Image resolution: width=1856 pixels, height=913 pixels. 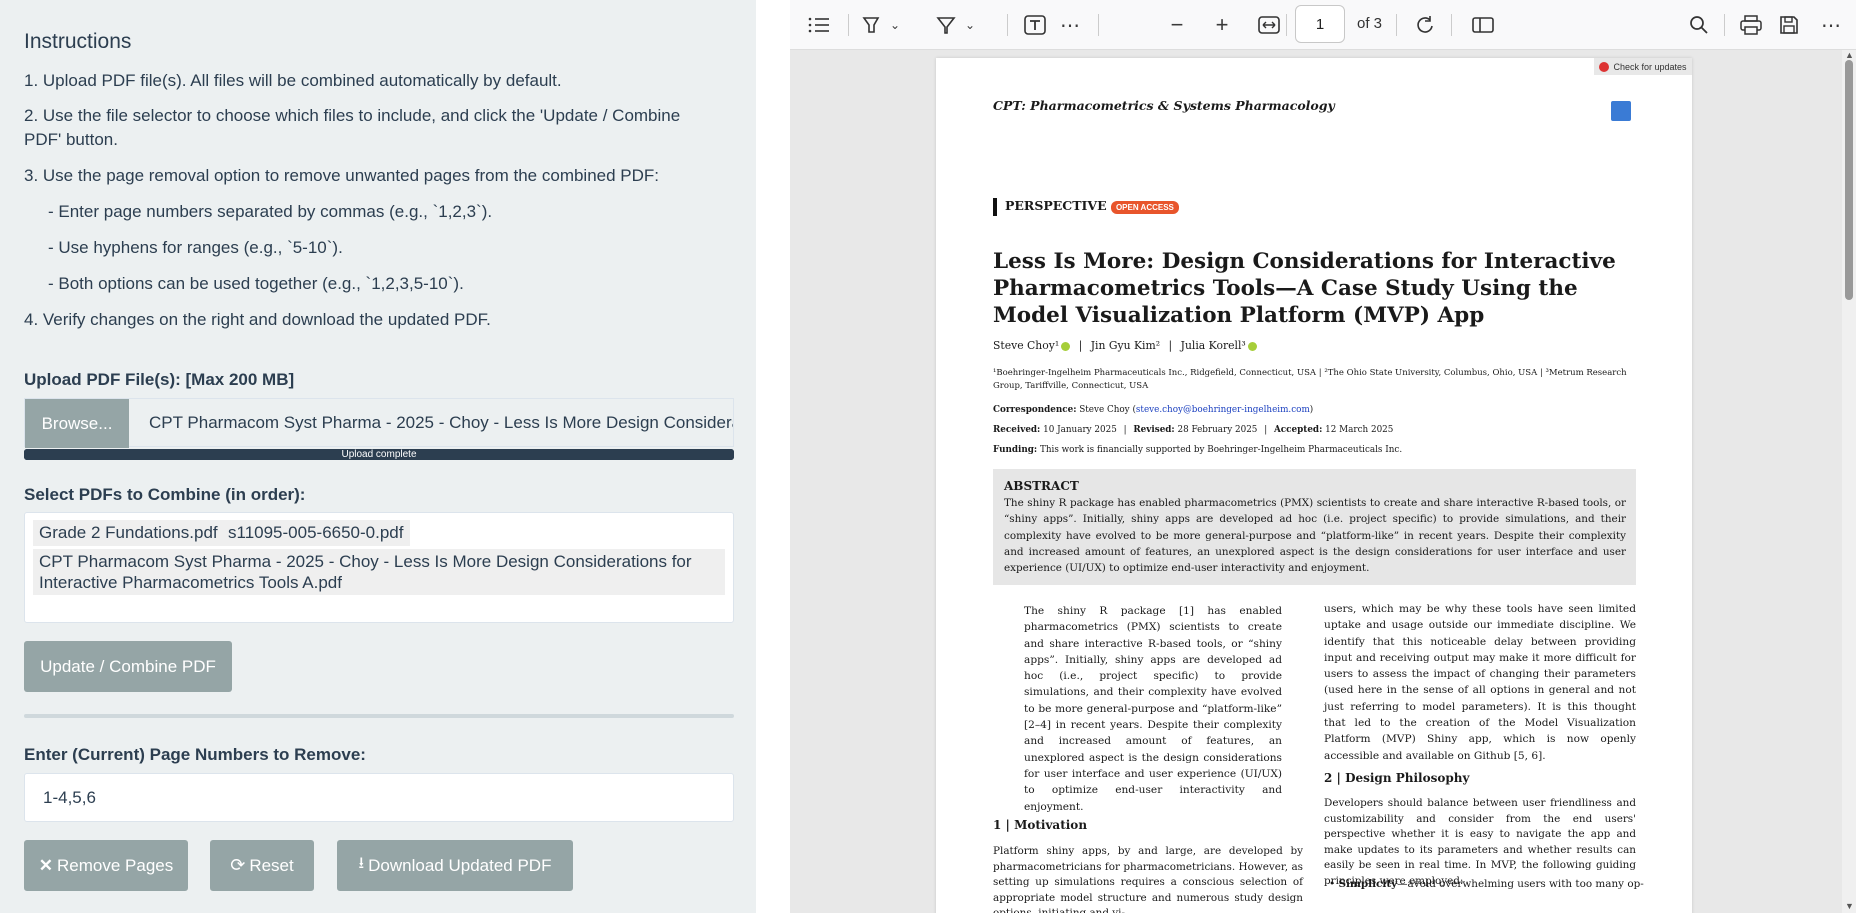 I want to click on correspondence-name: Steve Choy (, so click(x=1107, y=410).